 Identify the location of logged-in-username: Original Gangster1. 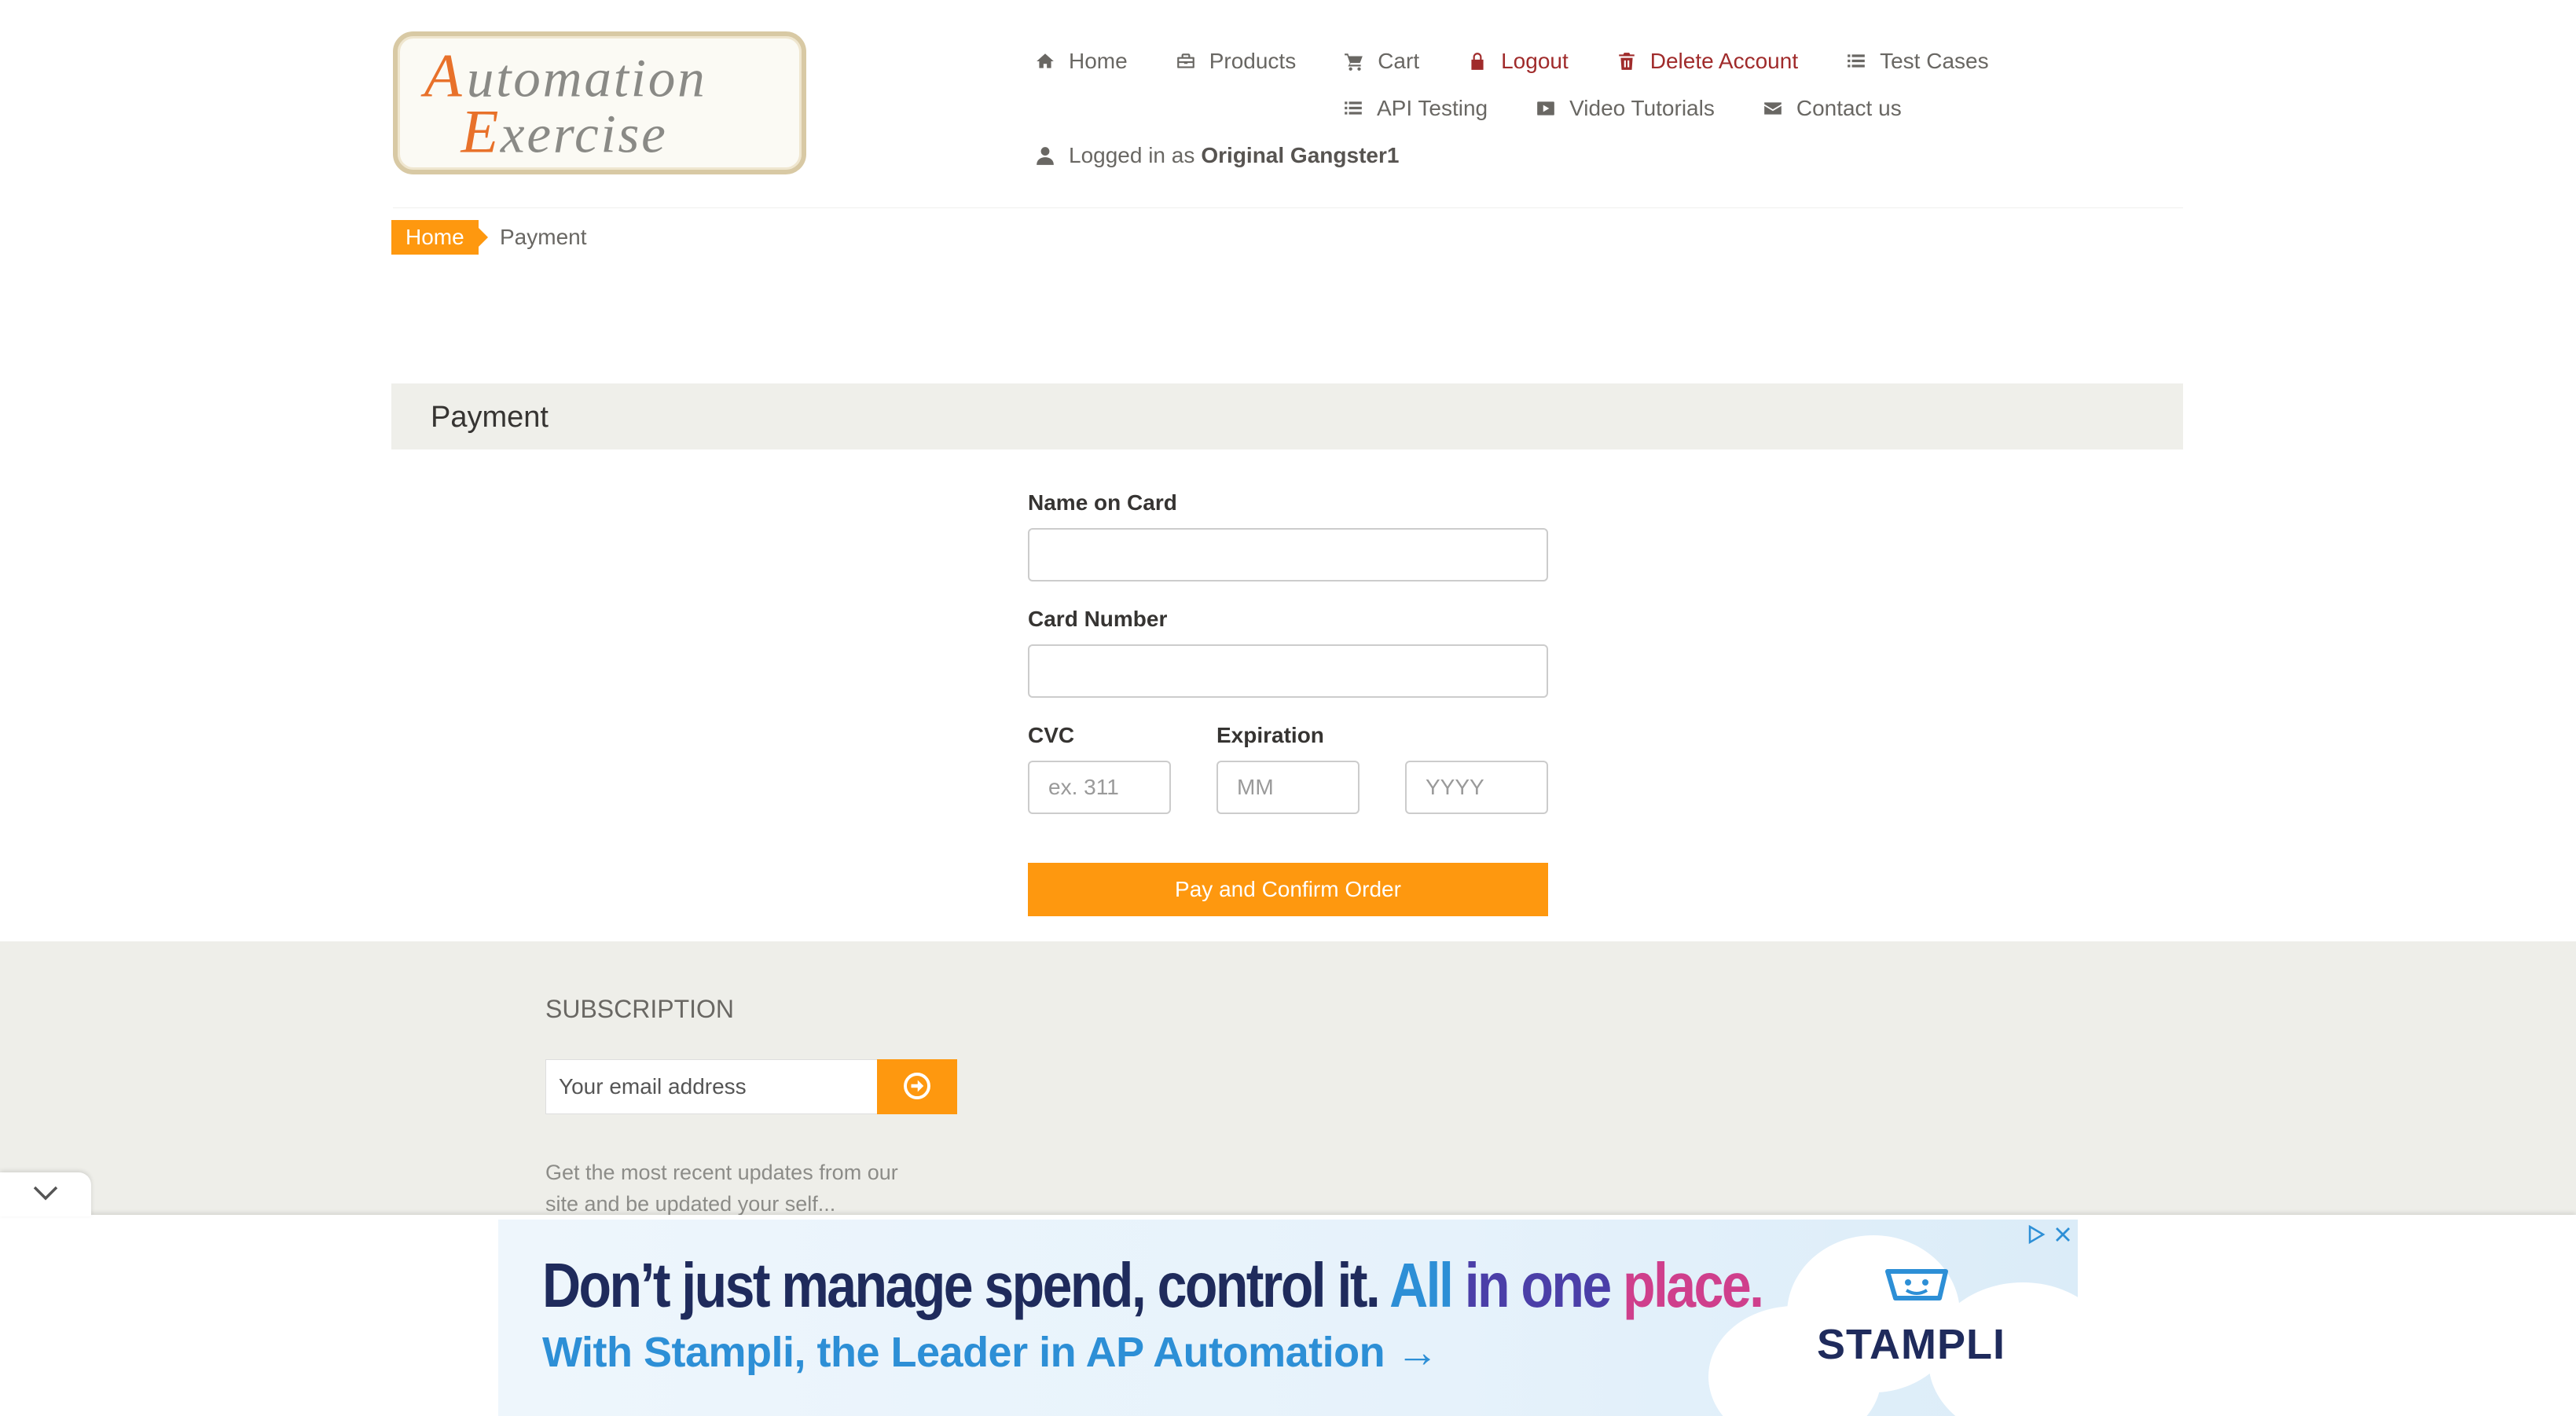
(1300, 155).